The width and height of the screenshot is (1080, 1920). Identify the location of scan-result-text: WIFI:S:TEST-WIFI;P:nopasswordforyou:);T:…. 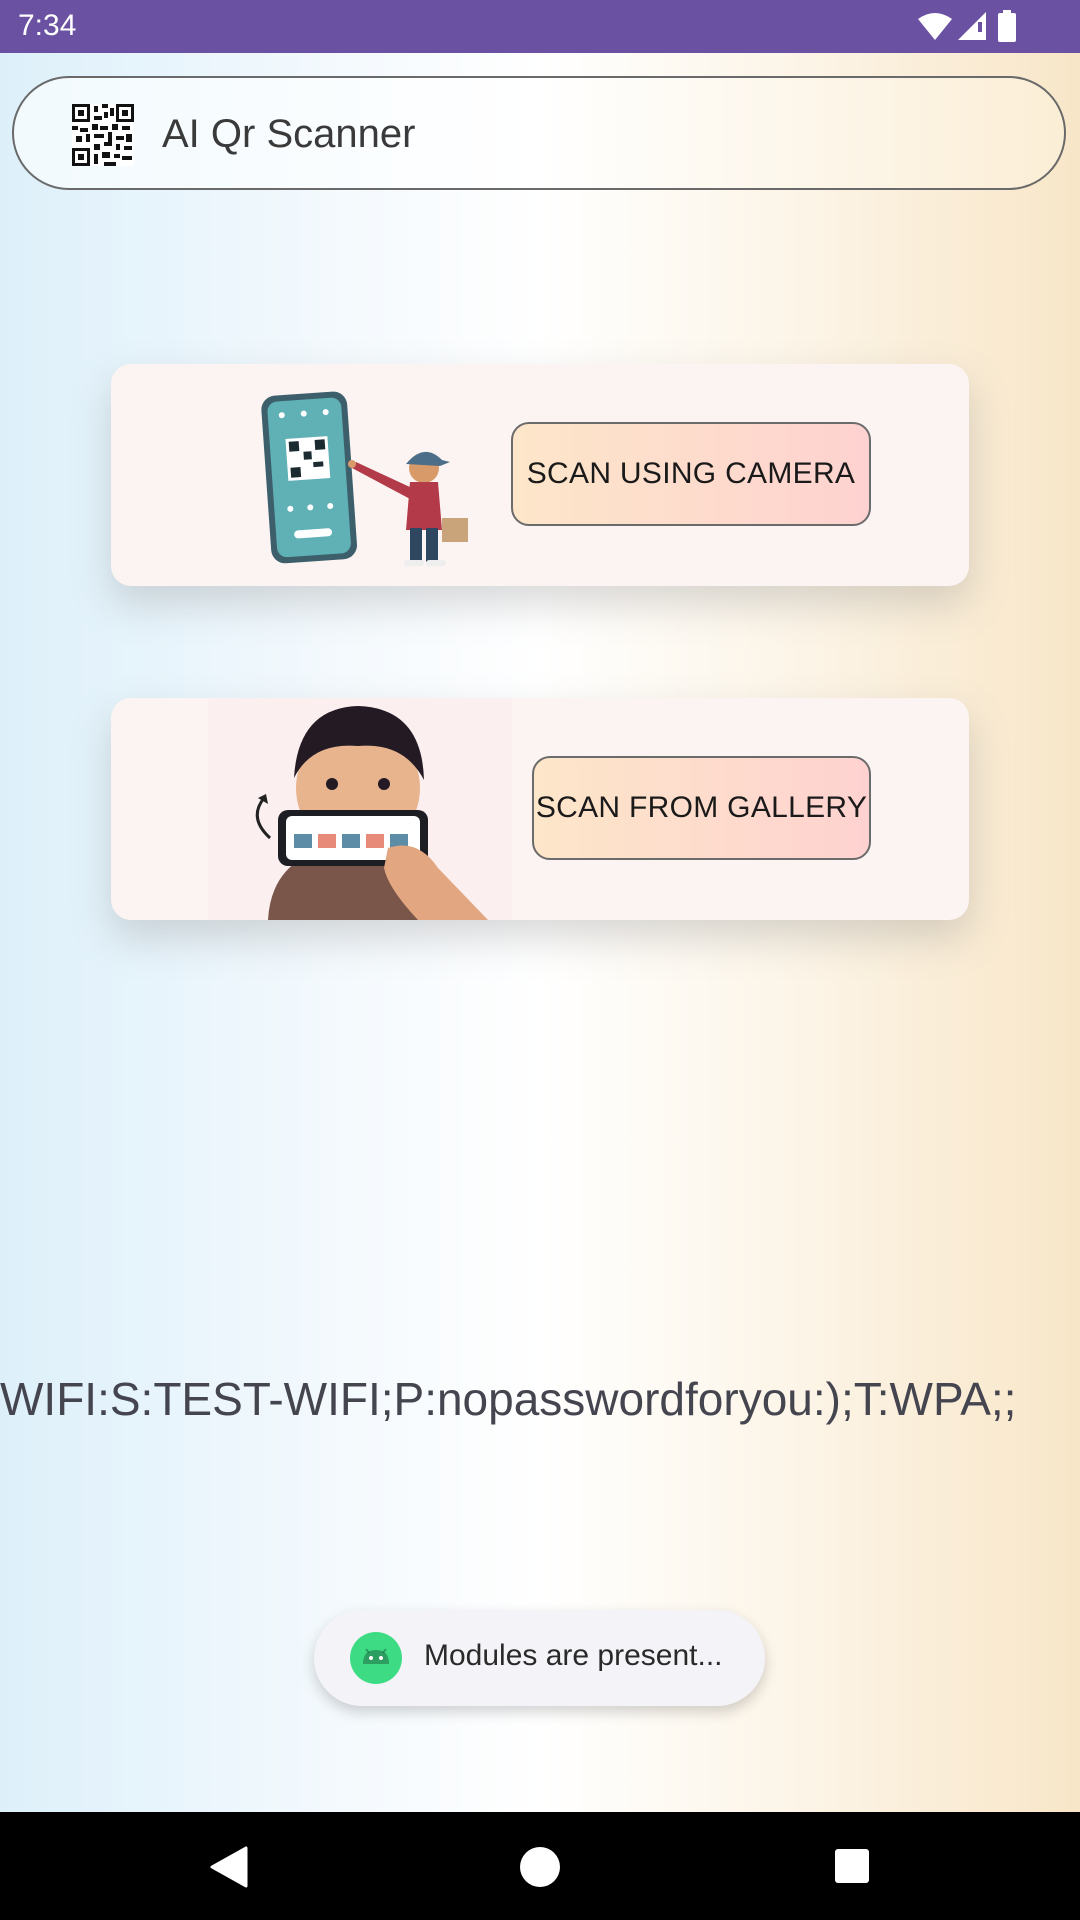
(508, 1399).